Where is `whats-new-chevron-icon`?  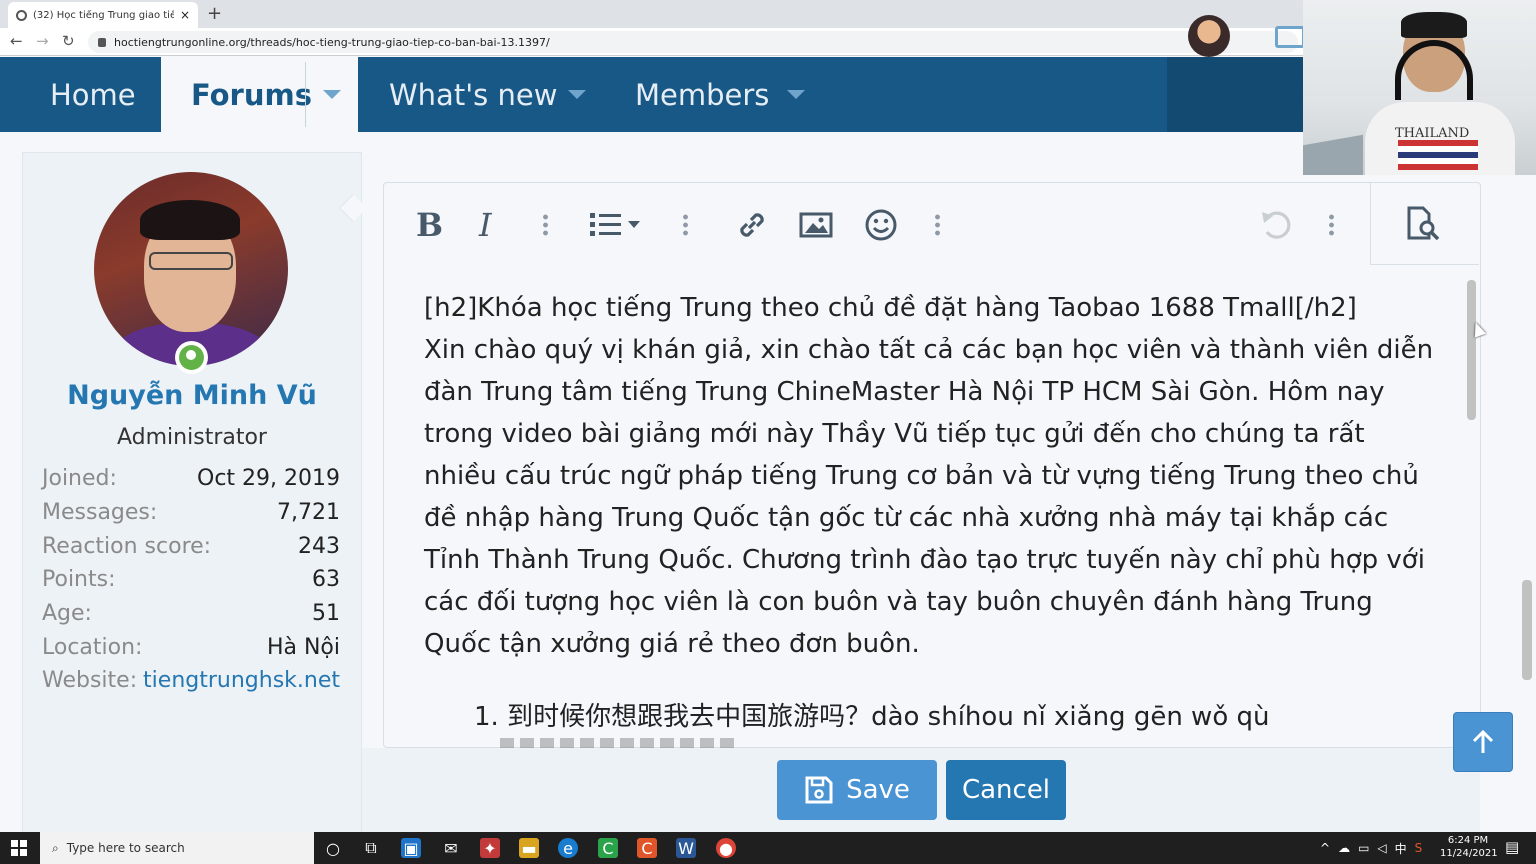 whats-new-chevron-icon is located at coordinates (577, 94).